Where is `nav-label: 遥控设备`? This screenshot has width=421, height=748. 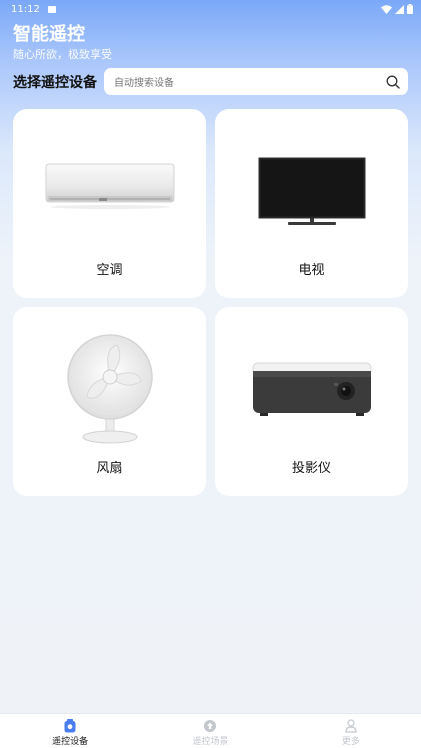 nav-label: 遥控设备 is located at coordinates (70, 742).